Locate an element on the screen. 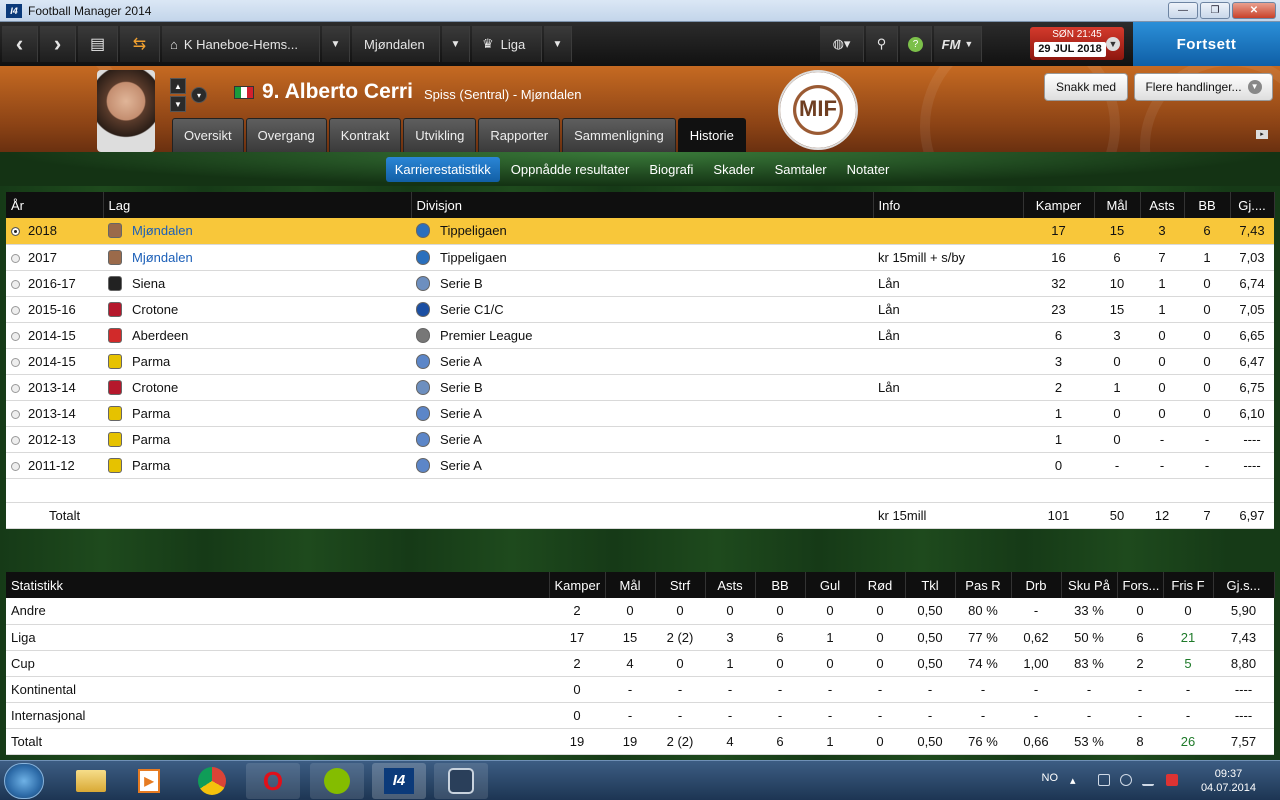 This screenshot has height=800, width=1280. date-display: SØN 21:45 29 JUL 2018 ▼ is located at coordinates (1077, 43).